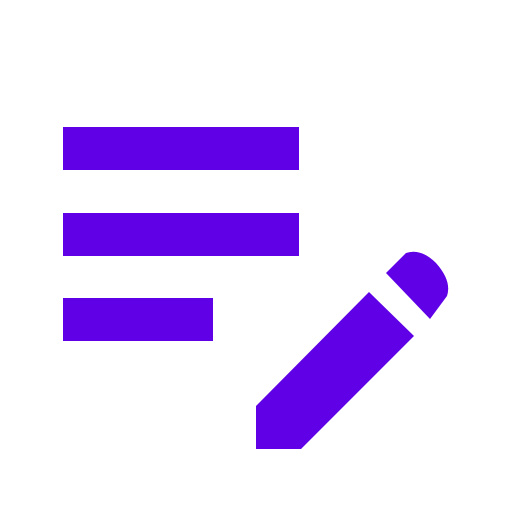  Describe the element at coordinates (417, 285) in the screenshot. I see `pencil-cap` at that location.